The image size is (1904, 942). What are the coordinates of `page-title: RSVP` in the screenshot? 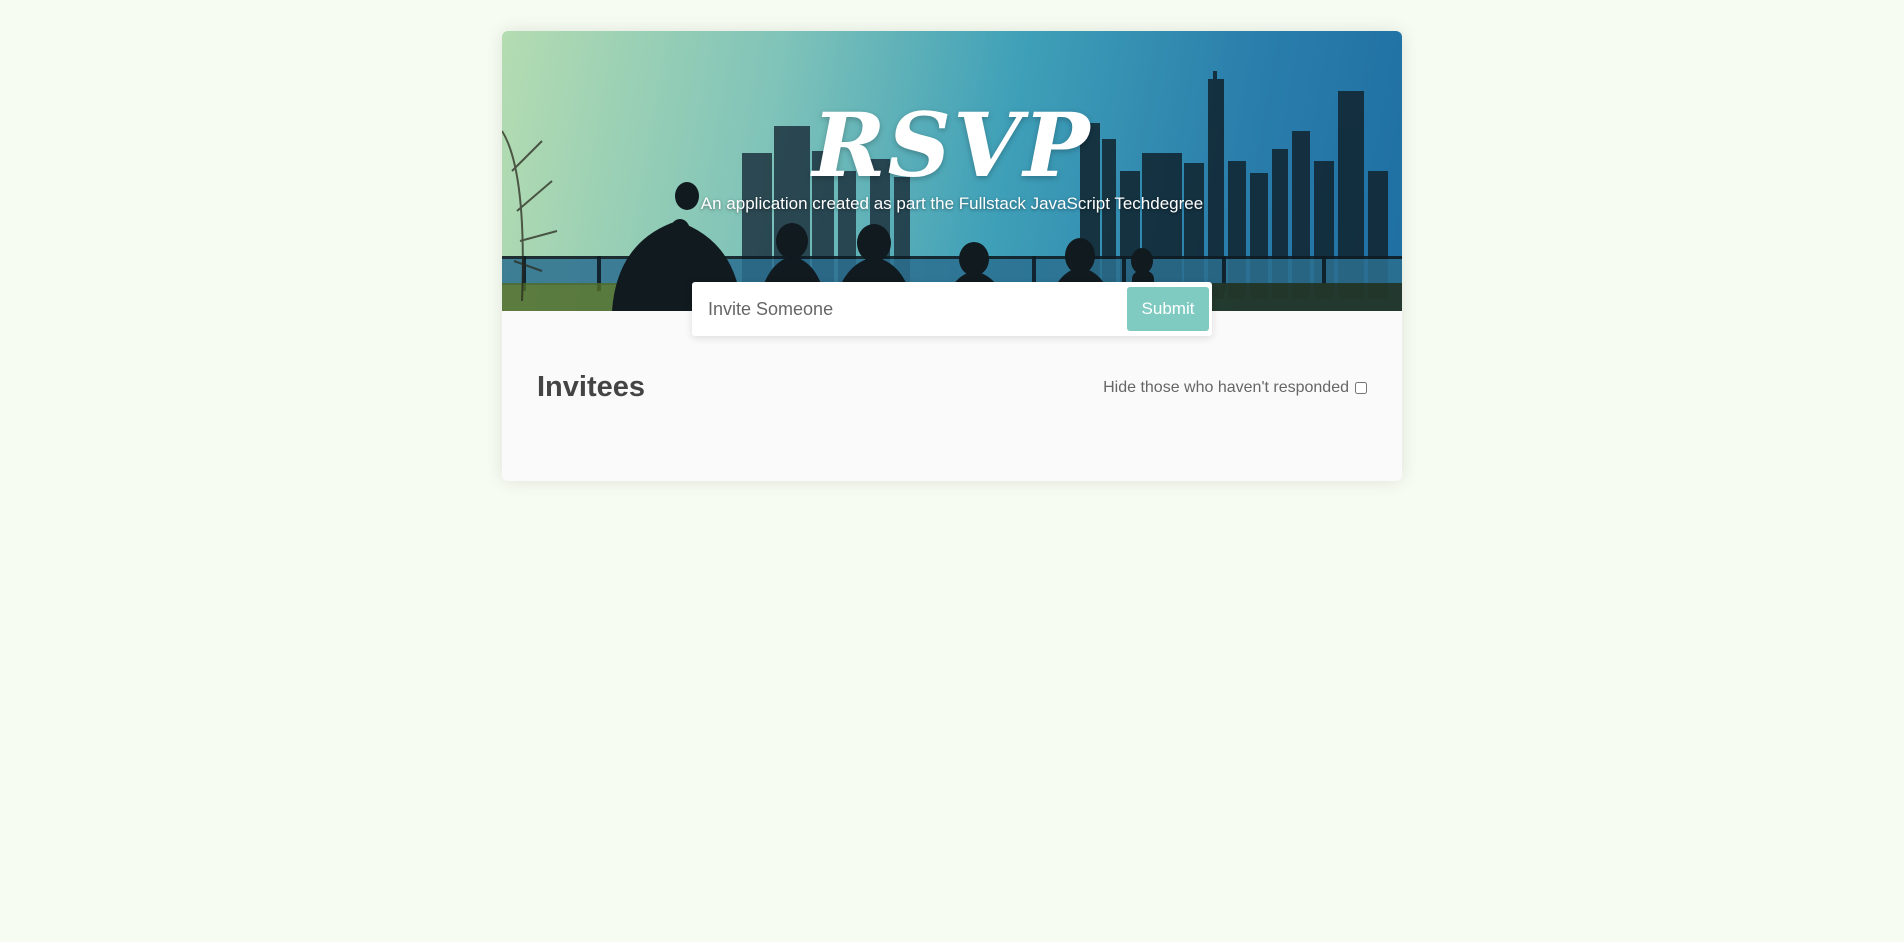 It's located at (952, 145).